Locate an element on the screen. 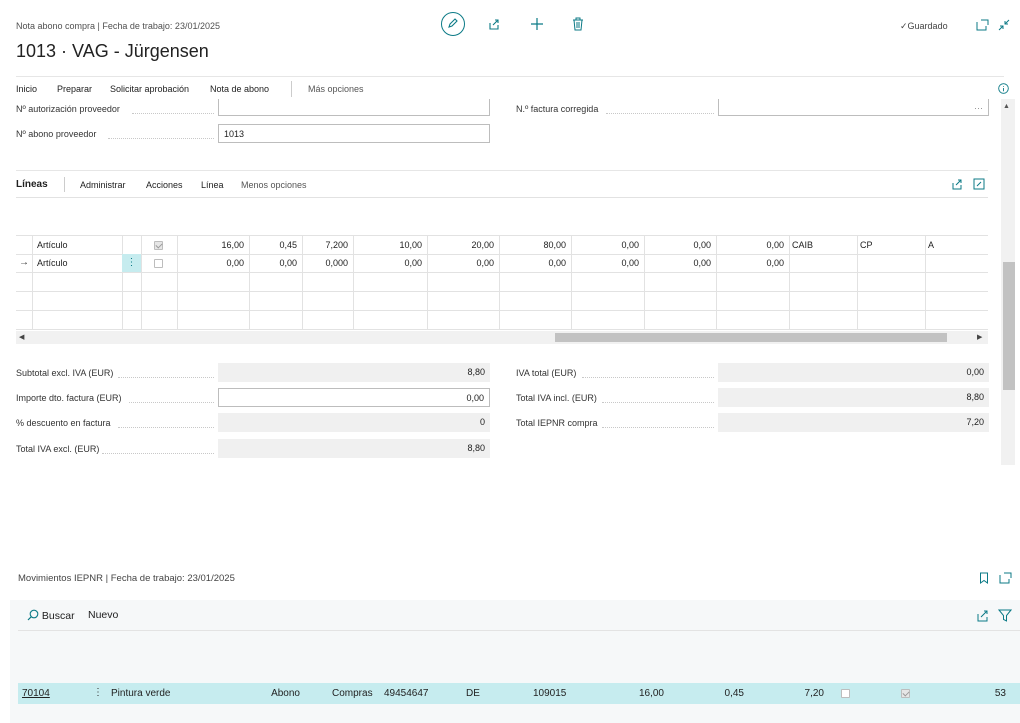 The image size is (1020, 723). plus-icon is located at coordinates (537, 24).